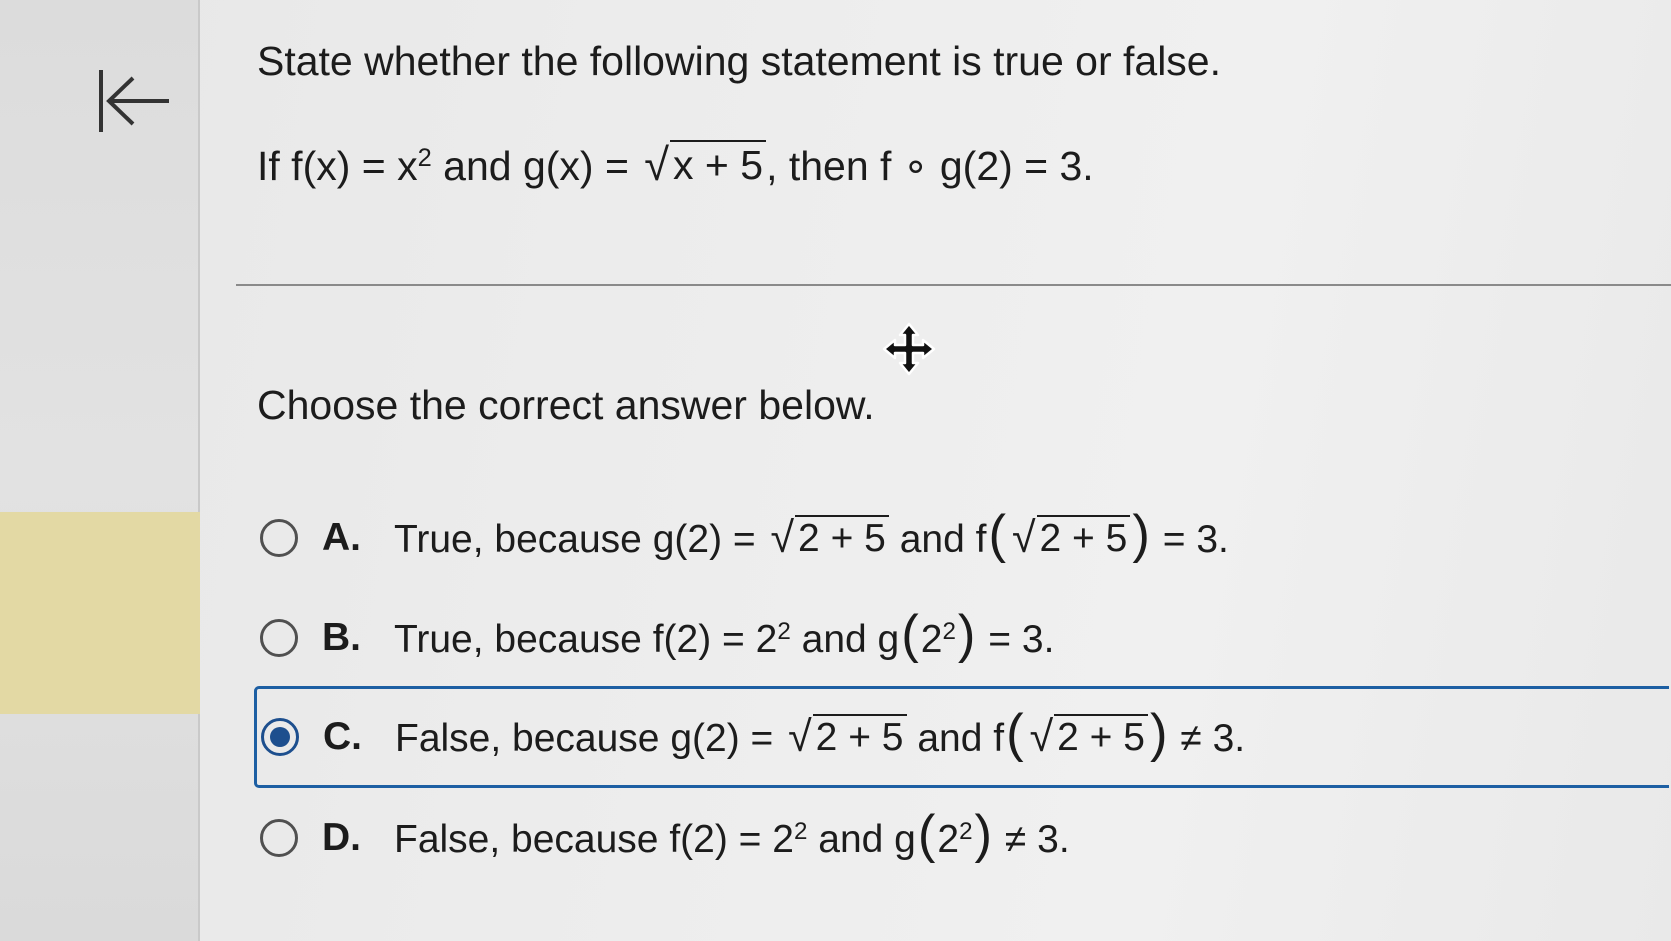  I want to click on statement-radicand: x + 5, so click(718, 163).